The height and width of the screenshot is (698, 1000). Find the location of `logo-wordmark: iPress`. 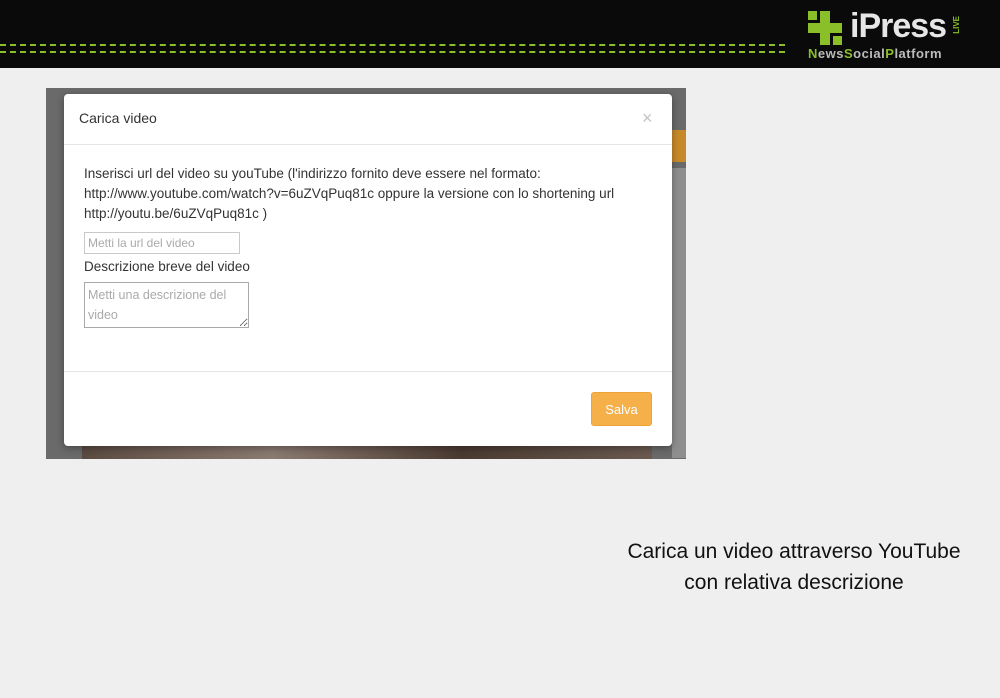

logo-wordmark: iPress is located at coordinates (898, 26).